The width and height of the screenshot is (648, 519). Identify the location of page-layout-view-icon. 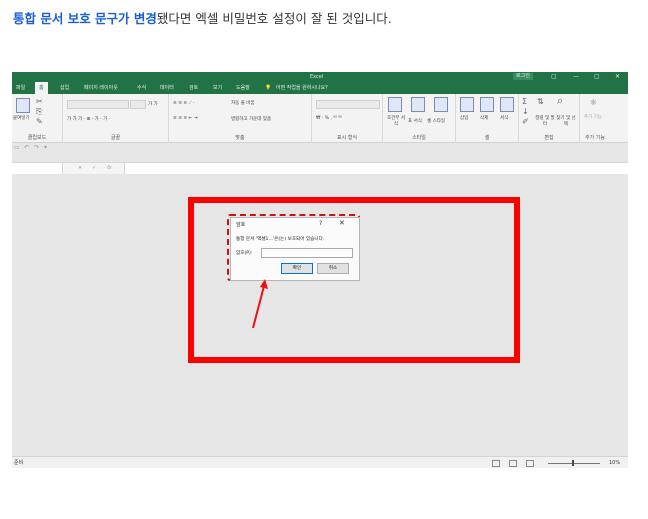
(513, 463).